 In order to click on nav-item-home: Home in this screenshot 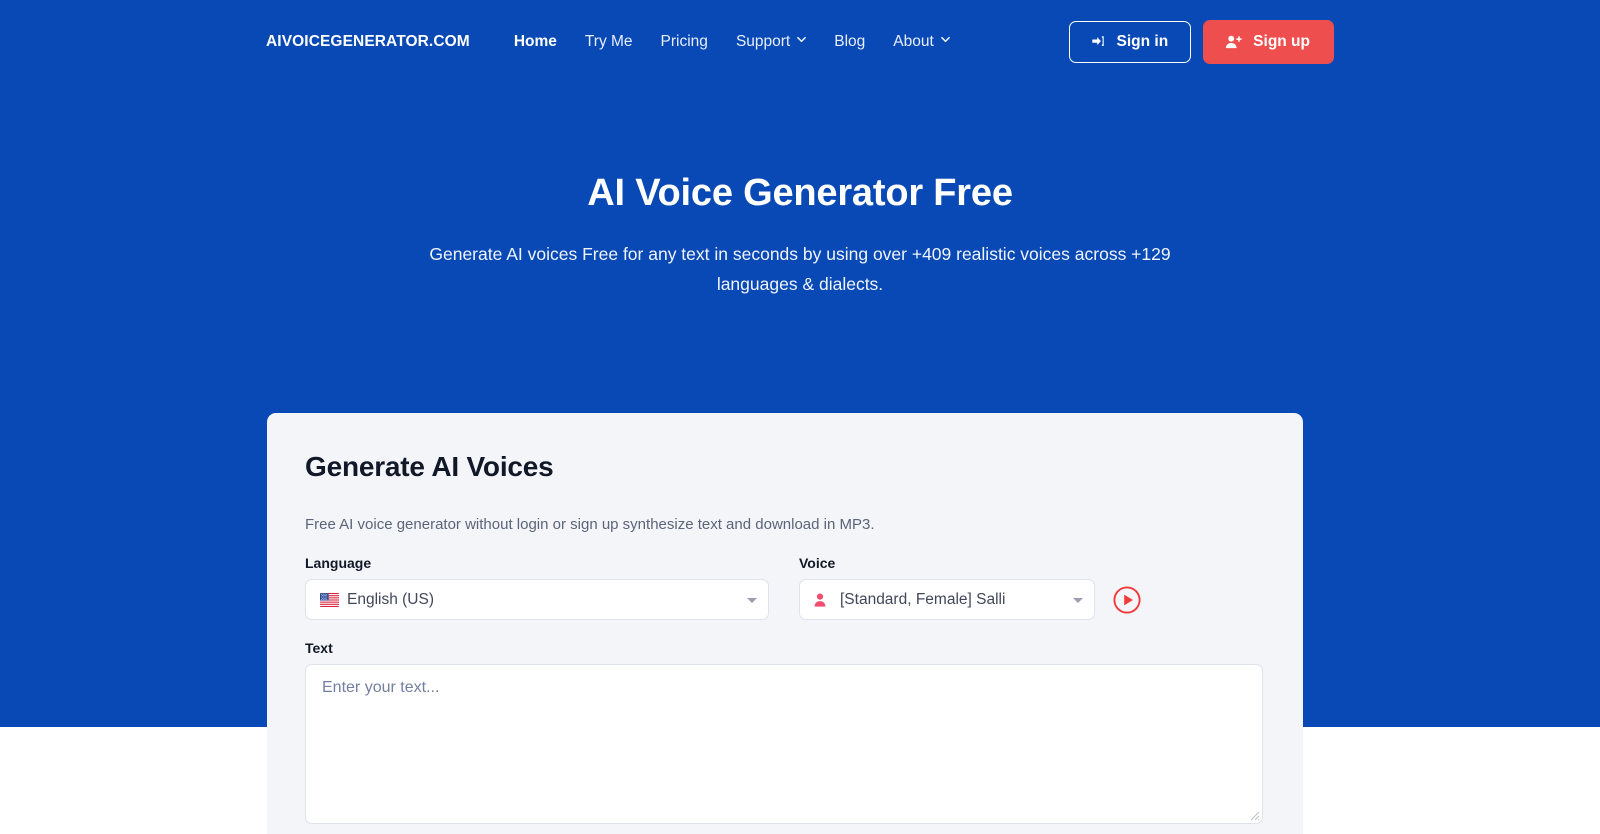, I will do `click(535, 42)`.